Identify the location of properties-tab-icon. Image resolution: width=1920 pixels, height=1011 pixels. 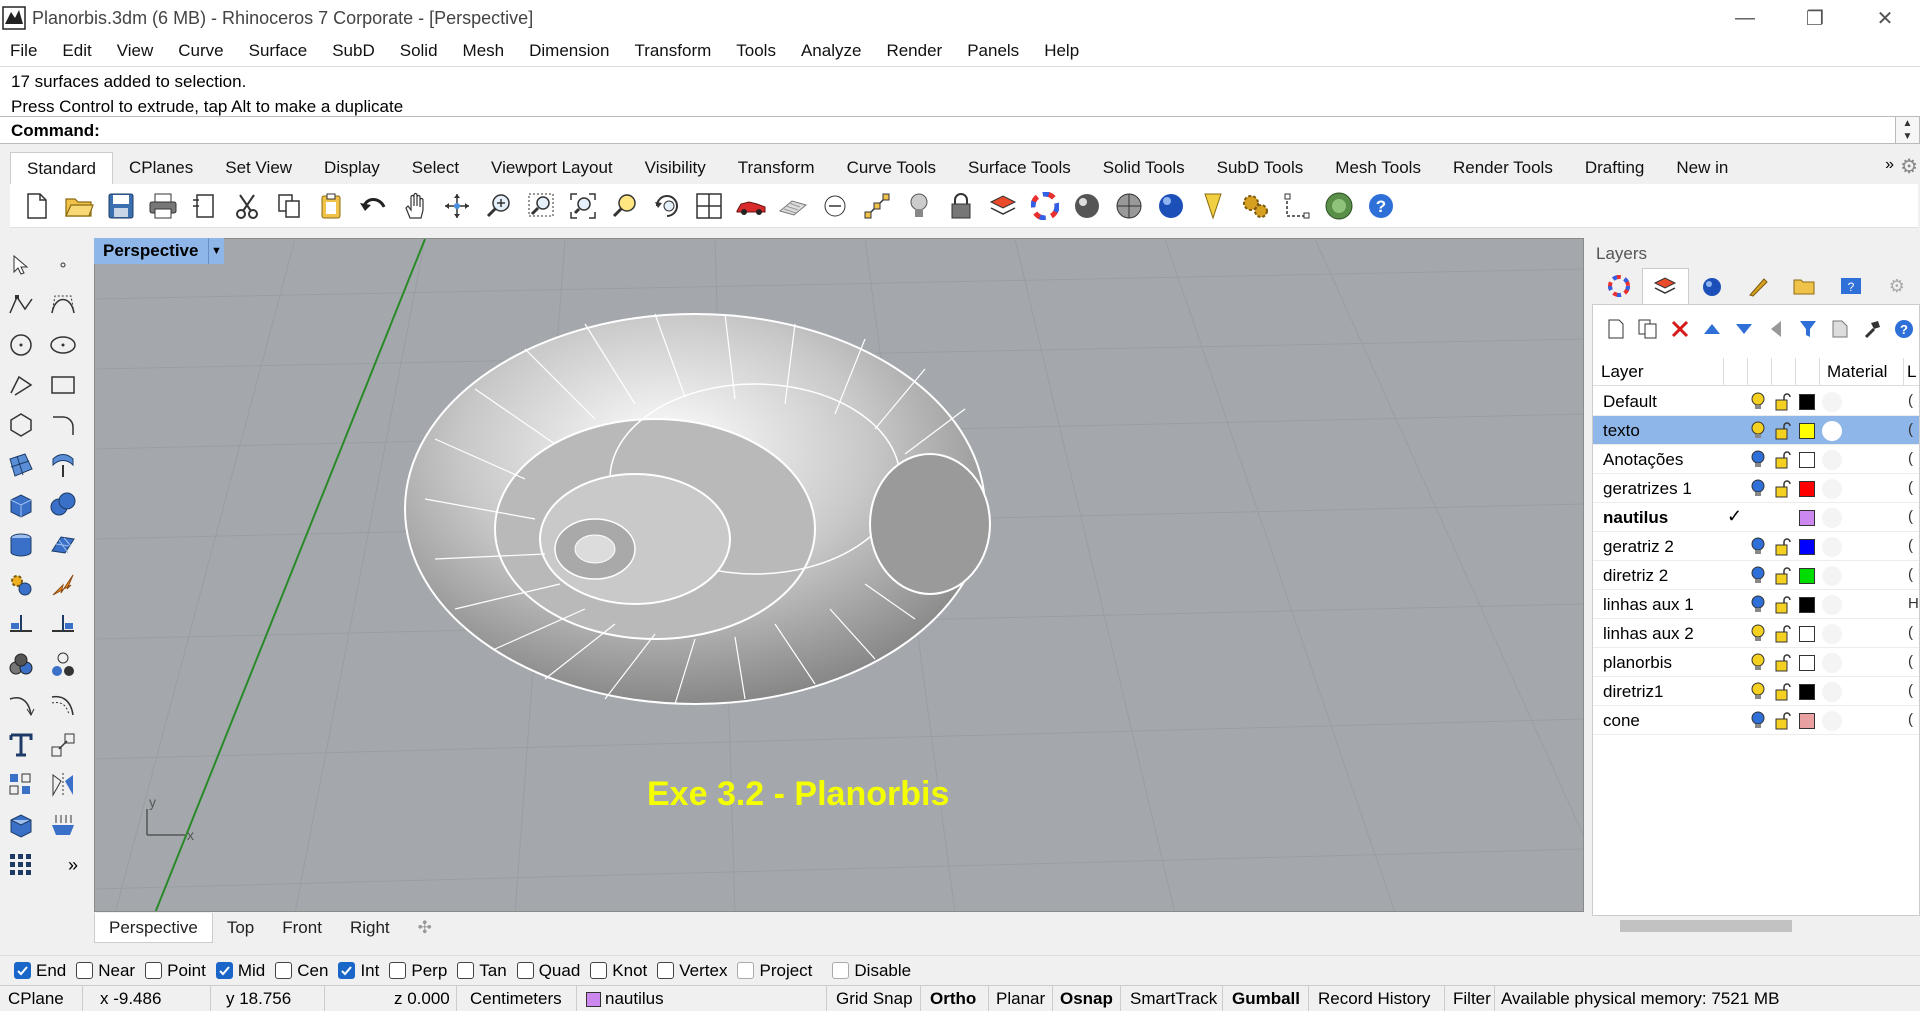
(1619, 286).